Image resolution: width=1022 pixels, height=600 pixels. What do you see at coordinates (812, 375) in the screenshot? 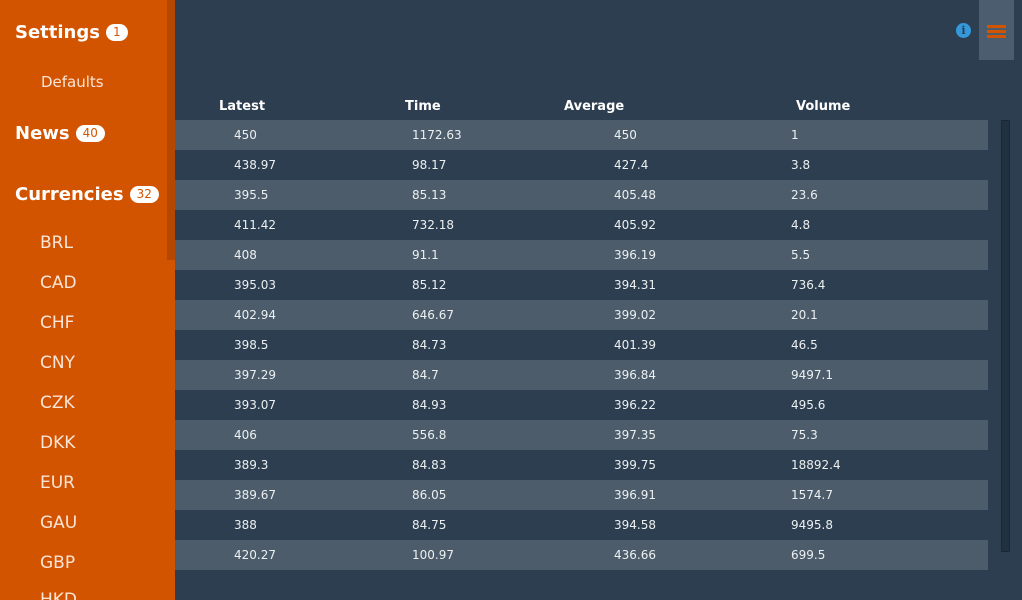
I see `table-cell: 9497.1` at bounding box center [812, 375].